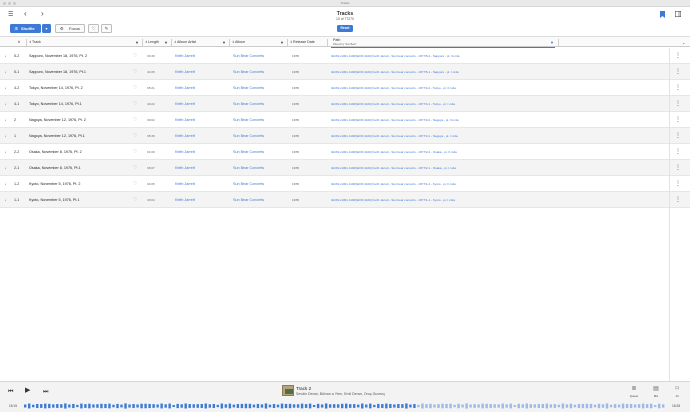 This screenshot has height=412, width=690. Describe the element at coordinates (677, 391) in the screenshot. I see `bookmark-count-button: ⌑ 14` at that location.